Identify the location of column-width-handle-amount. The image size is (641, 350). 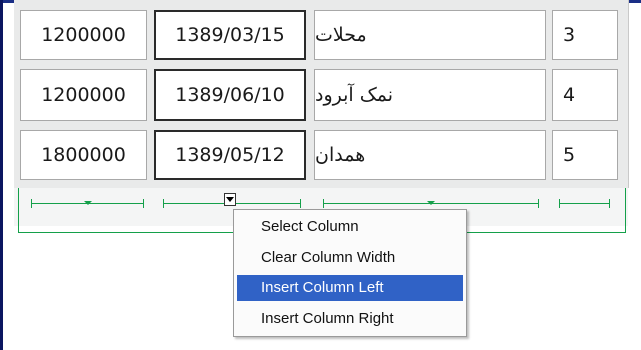
(87, 203).